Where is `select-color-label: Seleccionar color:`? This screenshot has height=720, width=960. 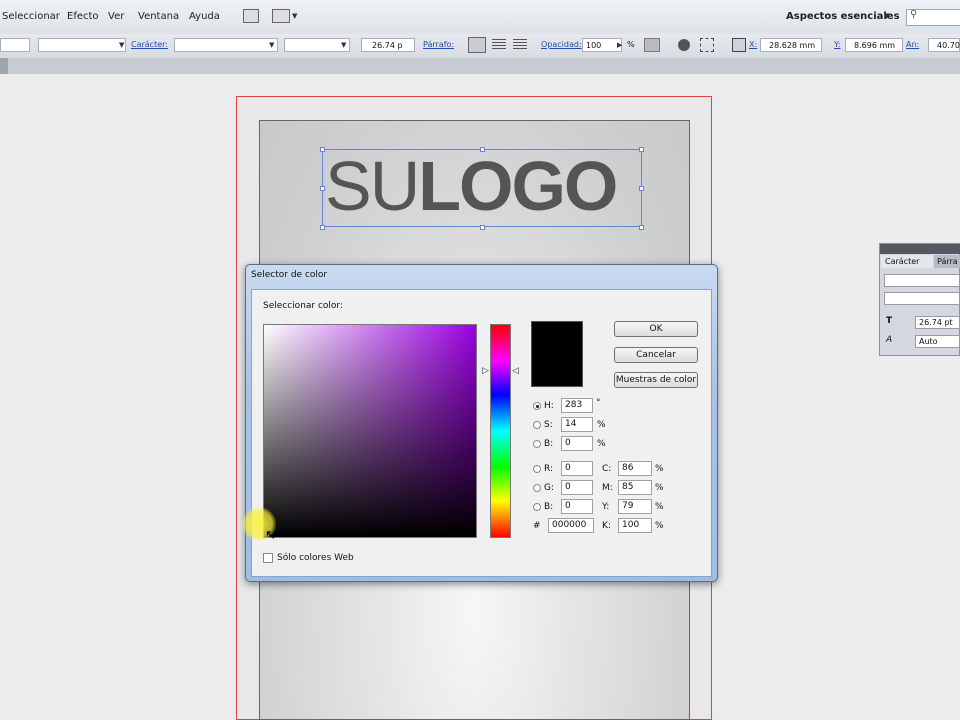 select-color-label: Seleccionar color: is located at coordinates (303, 306).